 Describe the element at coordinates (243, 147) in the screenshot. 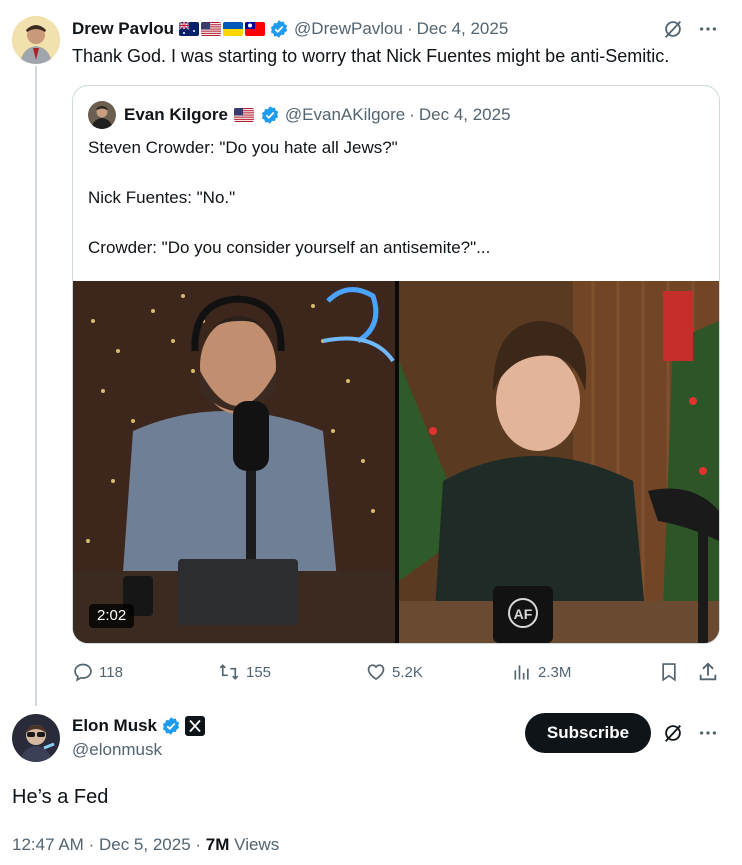

I see `quoted-text-line-1: Steven Crowder: "Do you hate all Jews?"` at that location.